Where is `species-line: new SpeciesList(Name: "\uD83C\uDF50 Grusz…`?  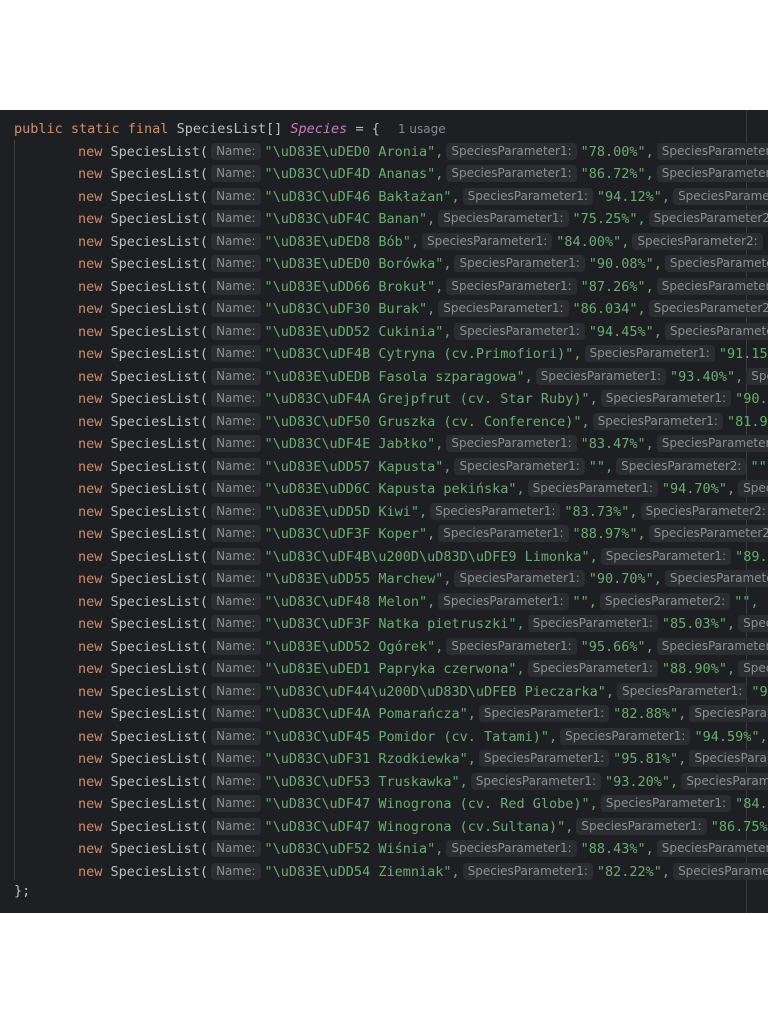
species-line: new SpeciesList(Name: "\uD83C\uDF50 Grusz… is located at coordinates (423, 422).